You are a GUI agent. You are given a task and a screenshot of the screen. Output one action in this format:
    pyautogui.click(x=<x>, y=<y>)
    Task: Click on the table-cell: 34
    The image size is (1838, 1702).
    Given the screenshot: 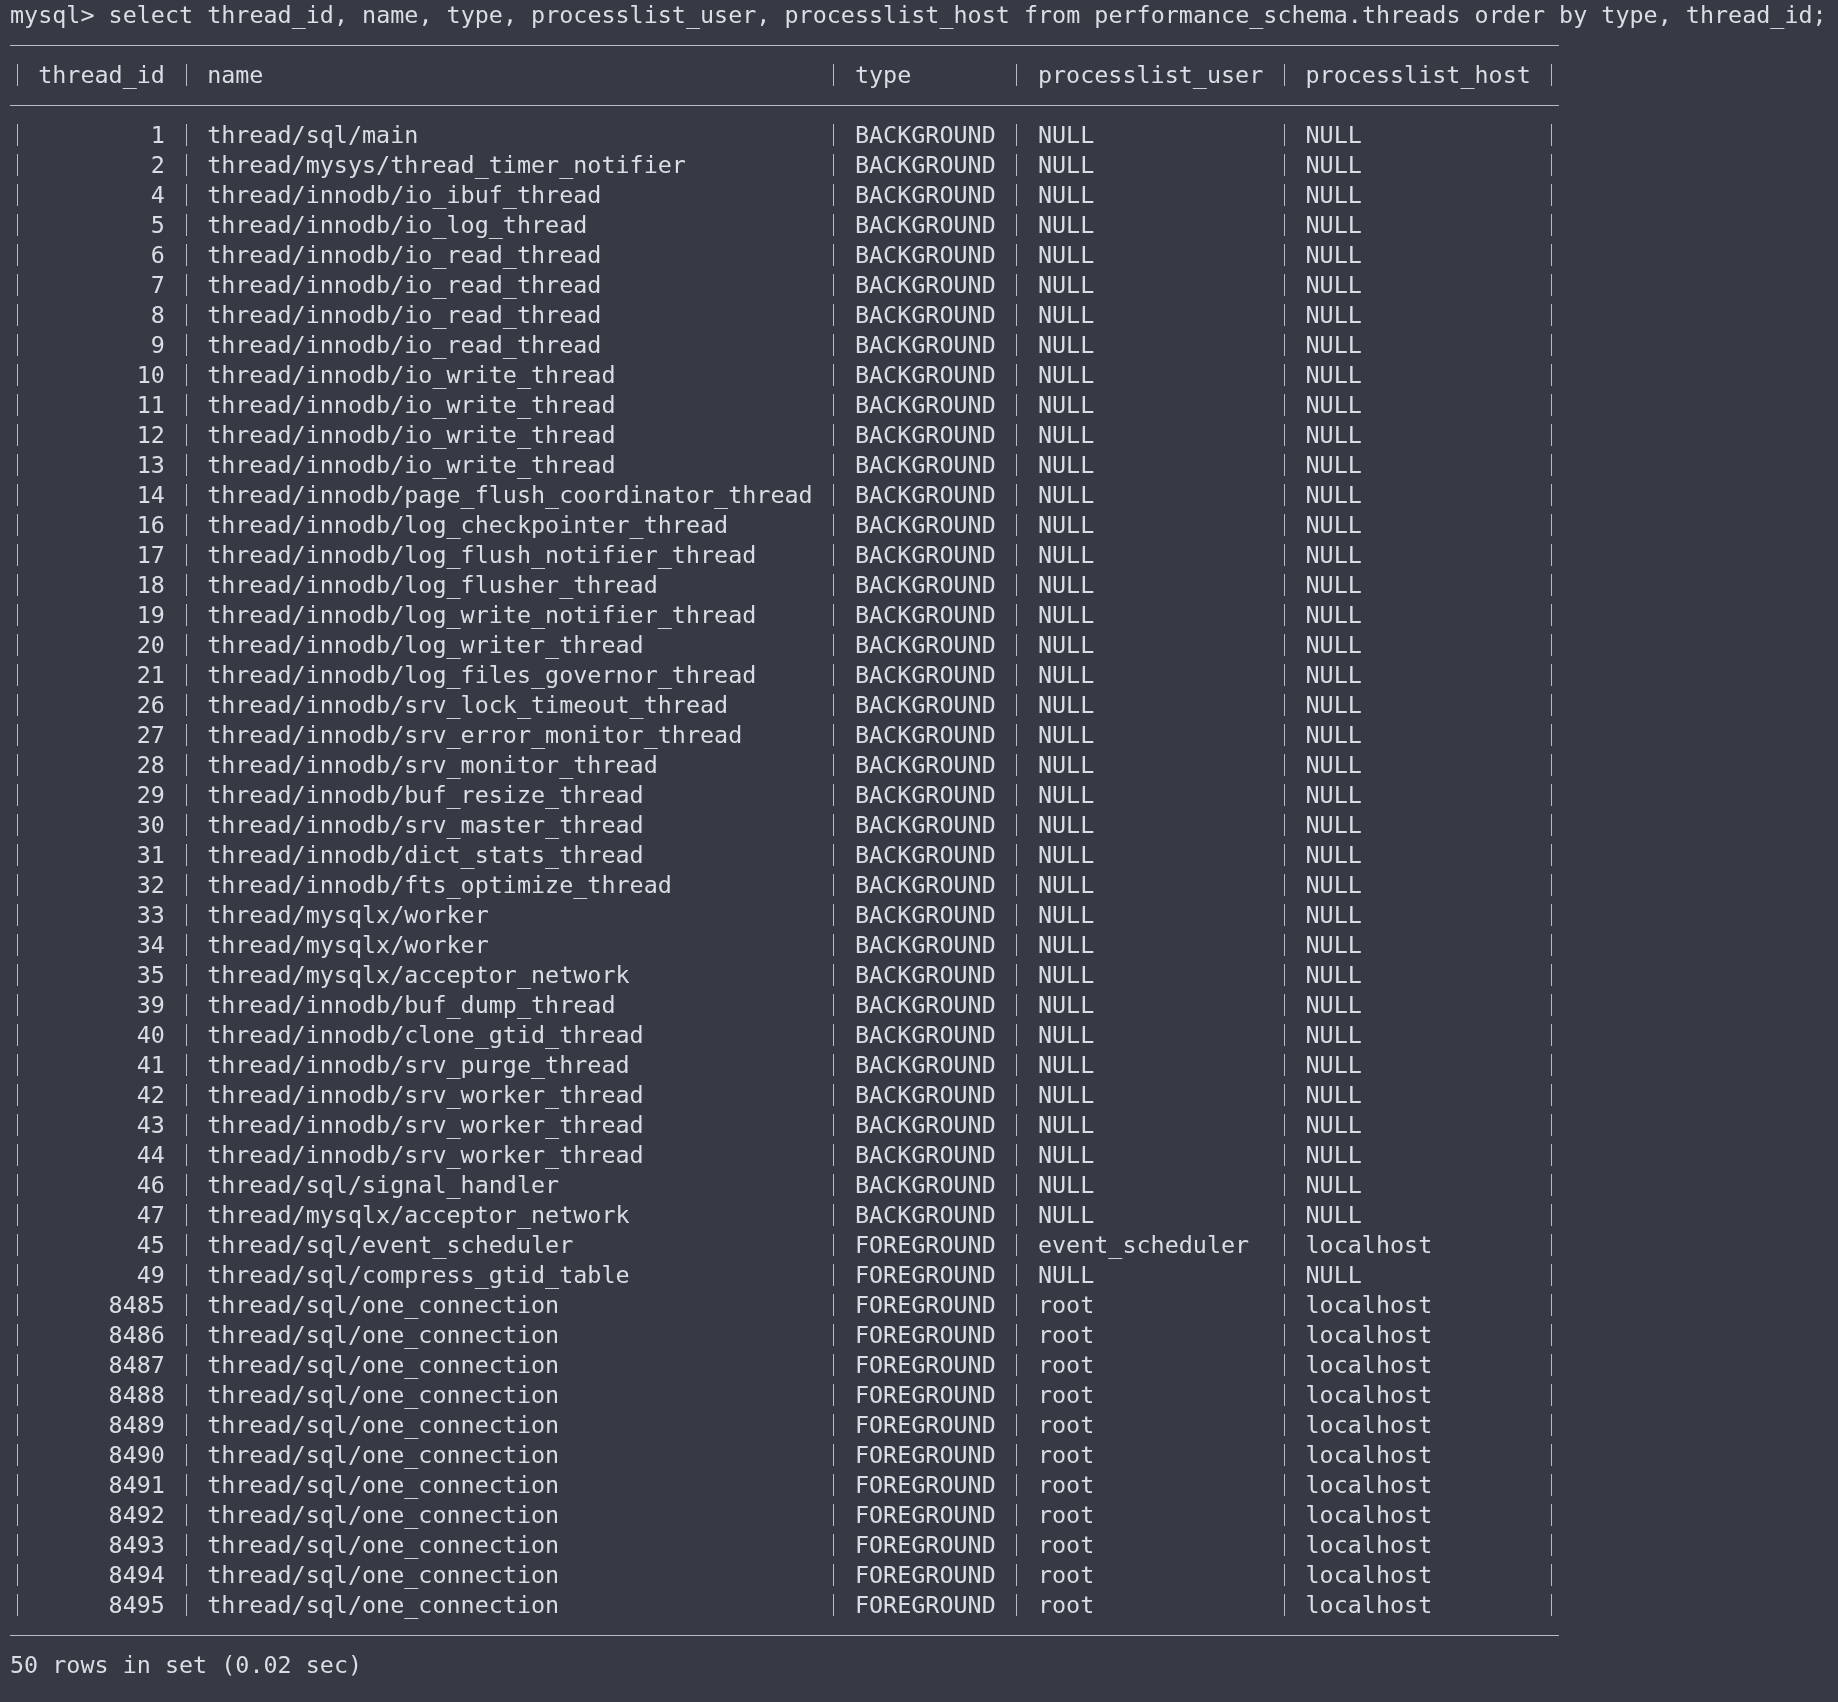 What is the action you would take?
    pyautogui.click(x=150, y=945)
    